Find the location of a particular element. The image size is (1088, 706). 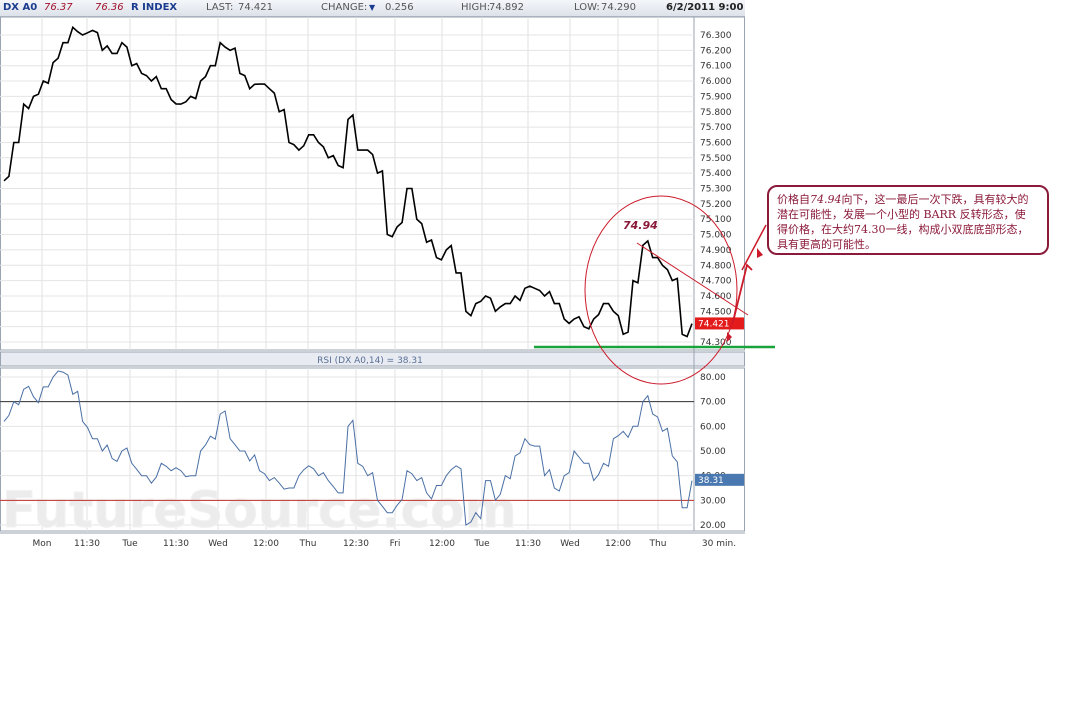

price-y-tick: 74.500 is located at coordinates (716, 312).